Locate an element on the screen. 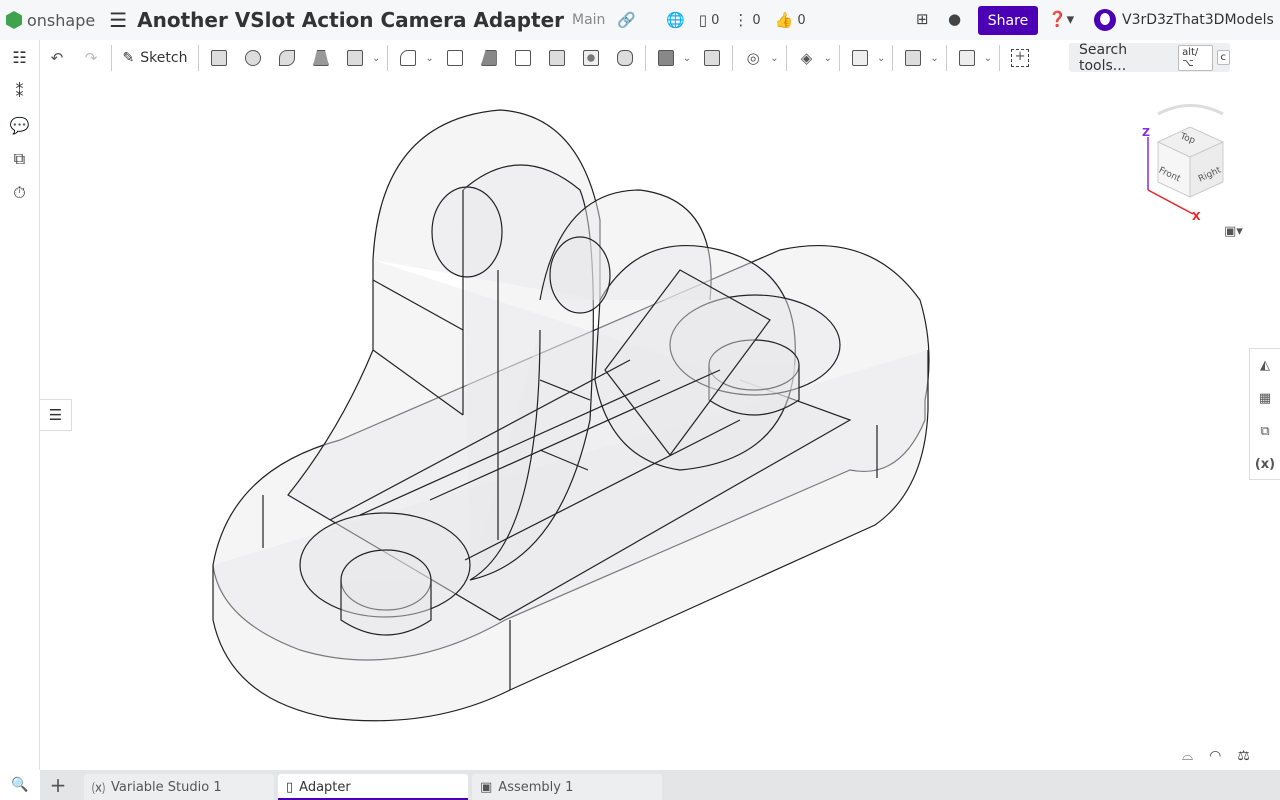 The height and width of the screenshot is (800, 1280). onshape-logo: onshape is located at coordinates (50, 20).